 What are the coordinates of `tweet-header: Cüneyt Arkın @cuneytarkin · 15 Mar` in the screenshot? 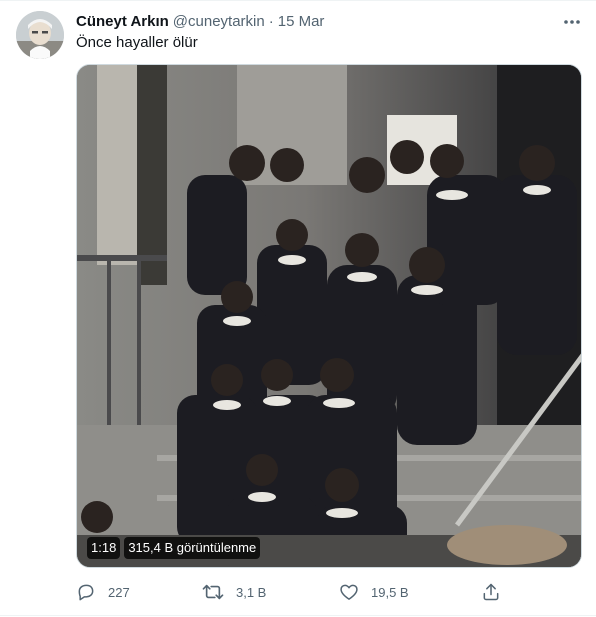 It's located at (200, 21).